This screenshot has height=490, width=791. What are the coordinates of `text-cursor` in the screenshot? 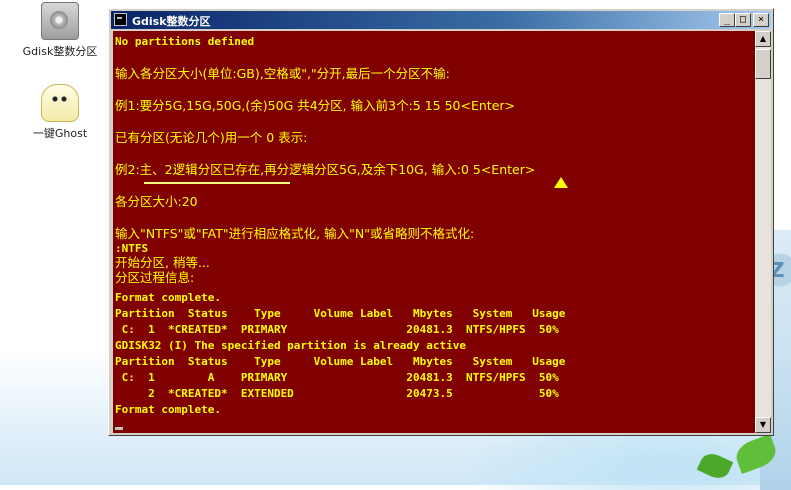 It's located at (119, 428).